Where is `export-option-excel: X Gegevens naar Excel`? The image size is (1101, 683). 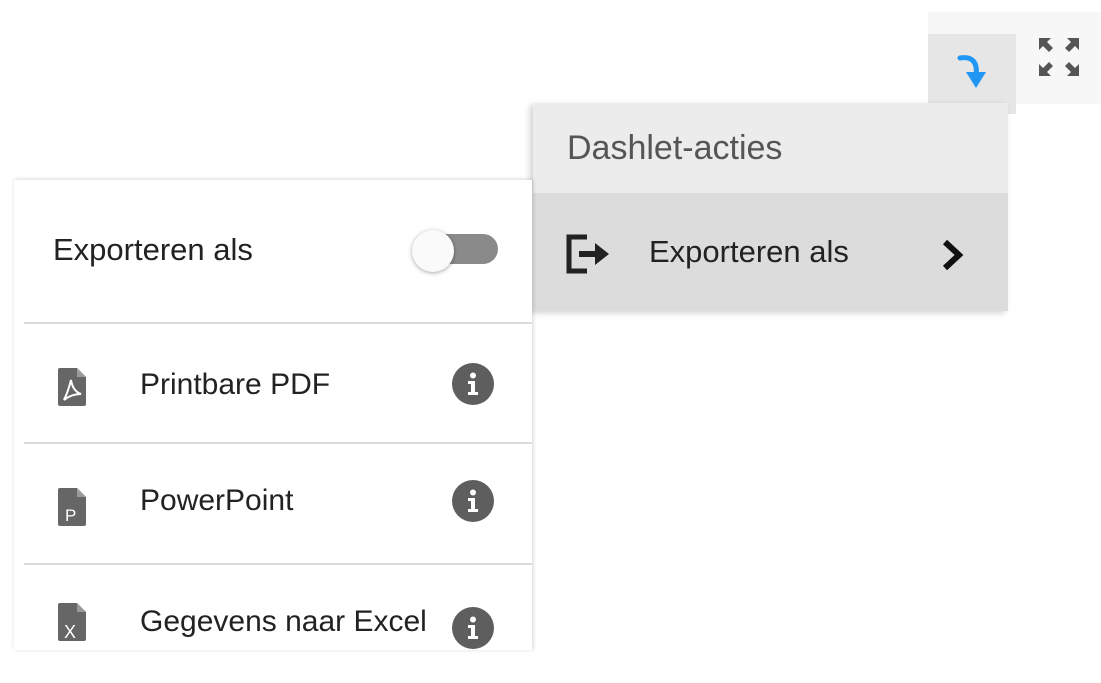 export-option-excel: X Gegevens naar Excel is located at coordinates (273, 624).